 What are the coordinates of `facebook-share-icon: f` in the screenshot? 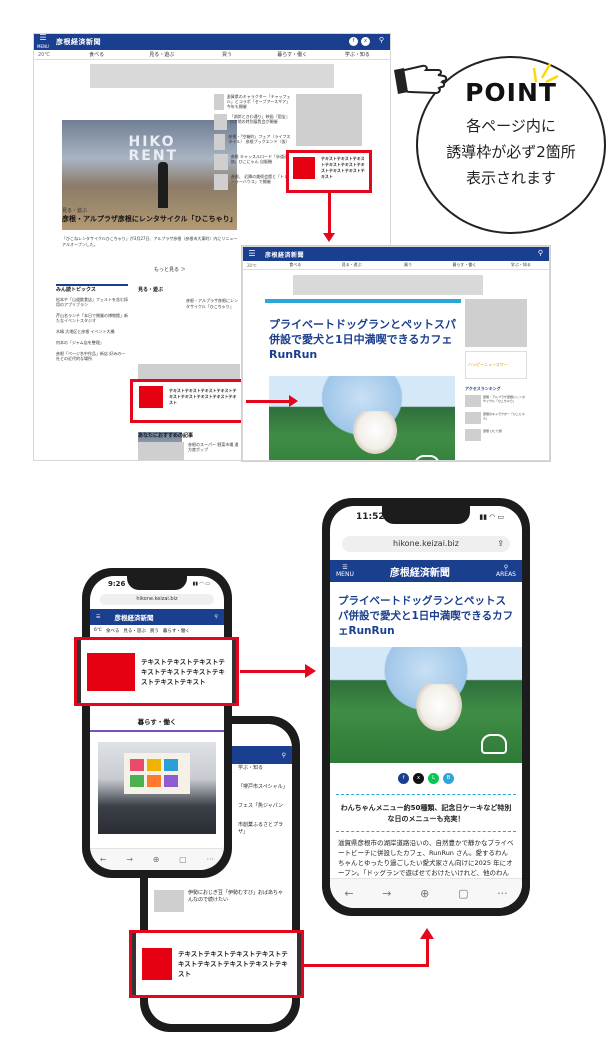 It's located at (403, 778).